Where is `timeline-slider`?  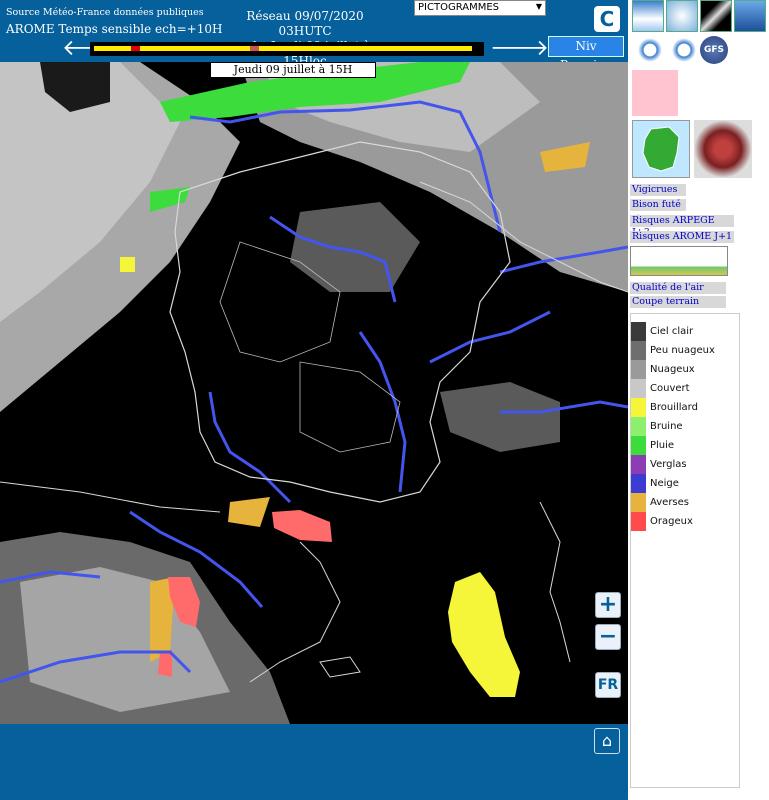 timeline-slider is located at coordinates (287, 49).